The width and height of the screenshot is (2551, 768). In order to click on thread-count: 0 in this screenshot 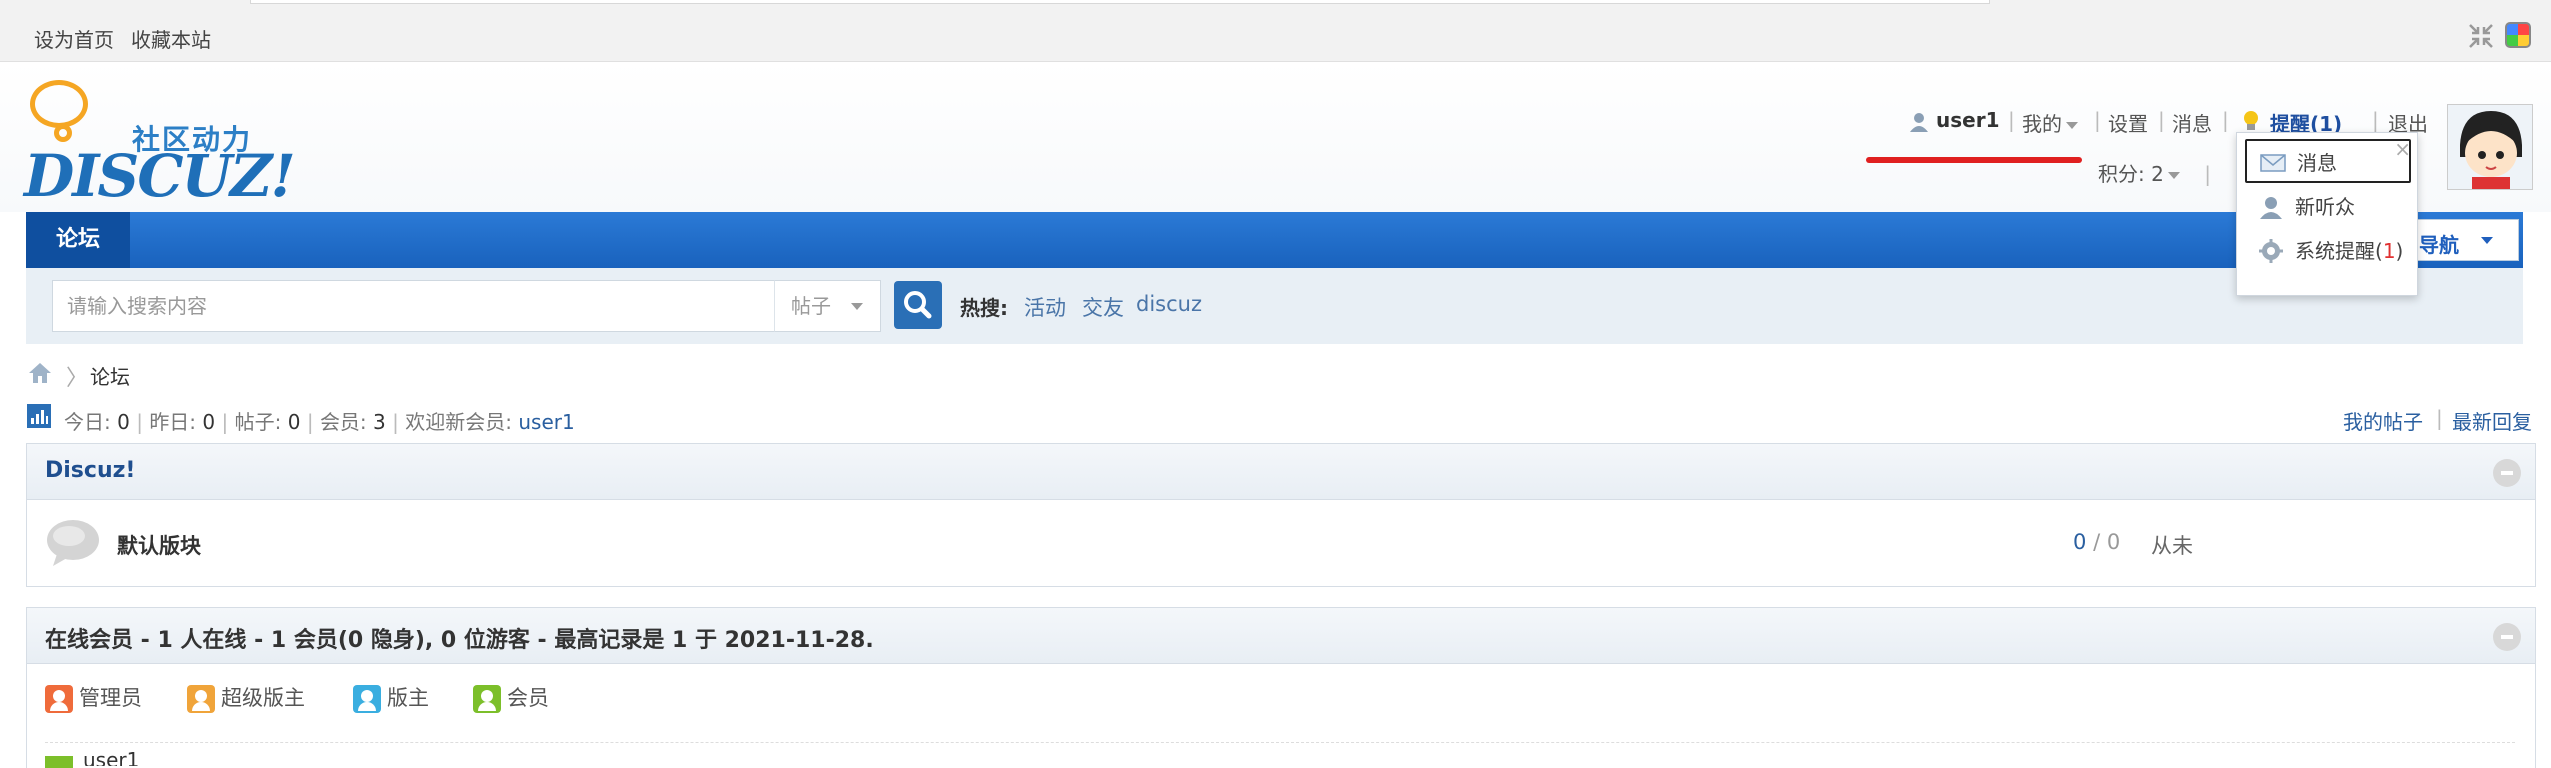, I will do `click(2080, 542)`.